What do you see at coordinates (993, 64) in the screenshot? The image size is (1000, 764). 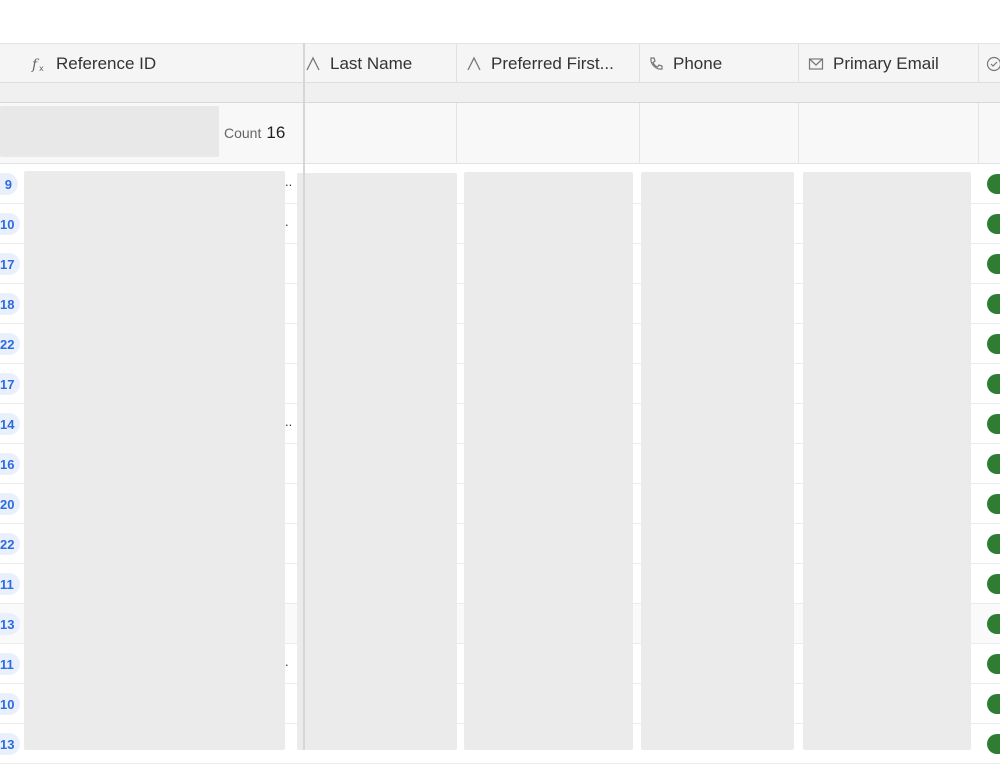 I see `status-field-icon` at bounding box center [993, 64].